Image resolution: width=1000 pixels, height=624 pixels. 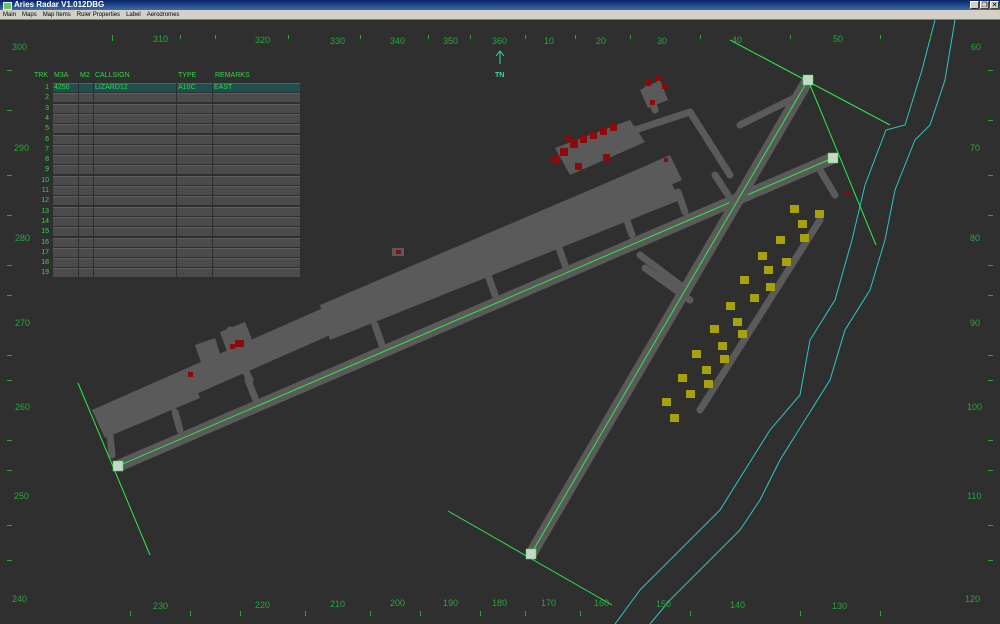 I want to click on table-row: 17, so click(x=166, y=252).